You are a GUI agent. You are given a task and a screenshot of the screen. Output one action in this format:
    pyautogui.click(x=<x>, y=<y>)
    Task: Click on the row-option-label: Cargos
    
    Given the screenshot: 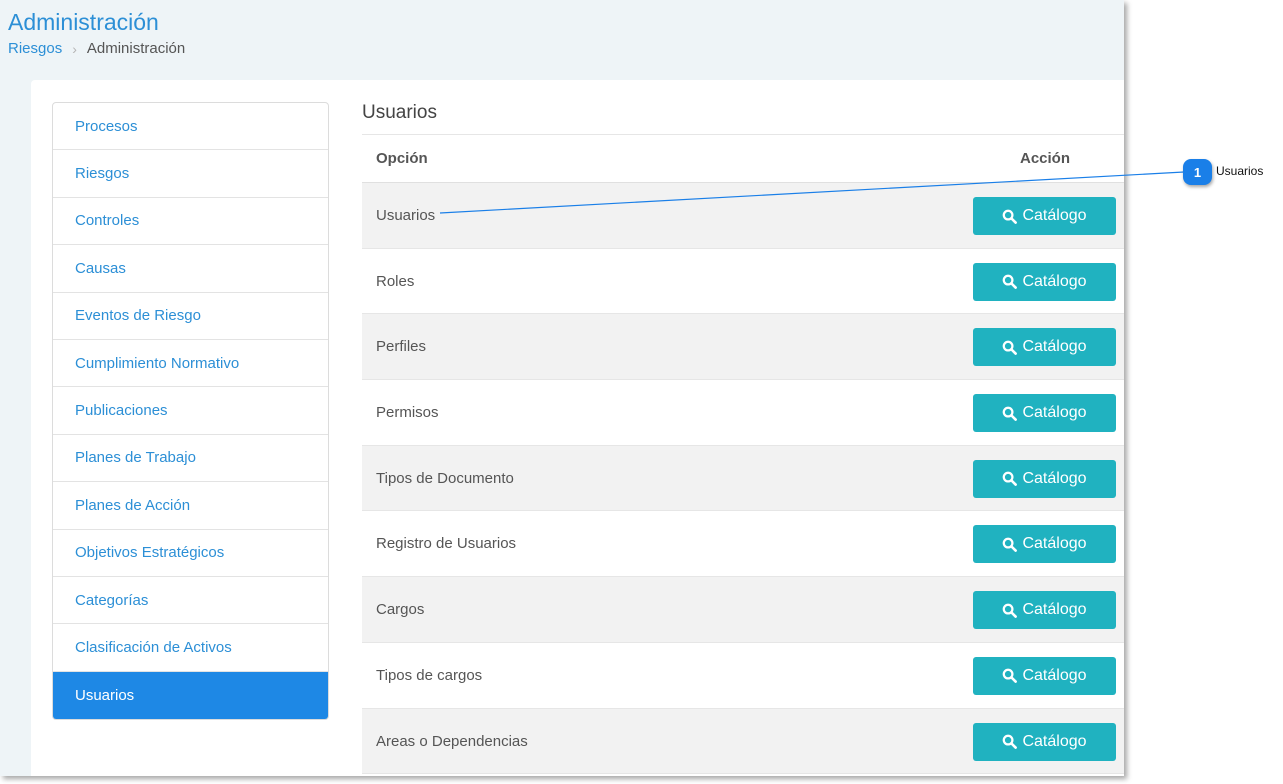 What is the action you would take?
    pyautogui.click(x=400, y=610)
    